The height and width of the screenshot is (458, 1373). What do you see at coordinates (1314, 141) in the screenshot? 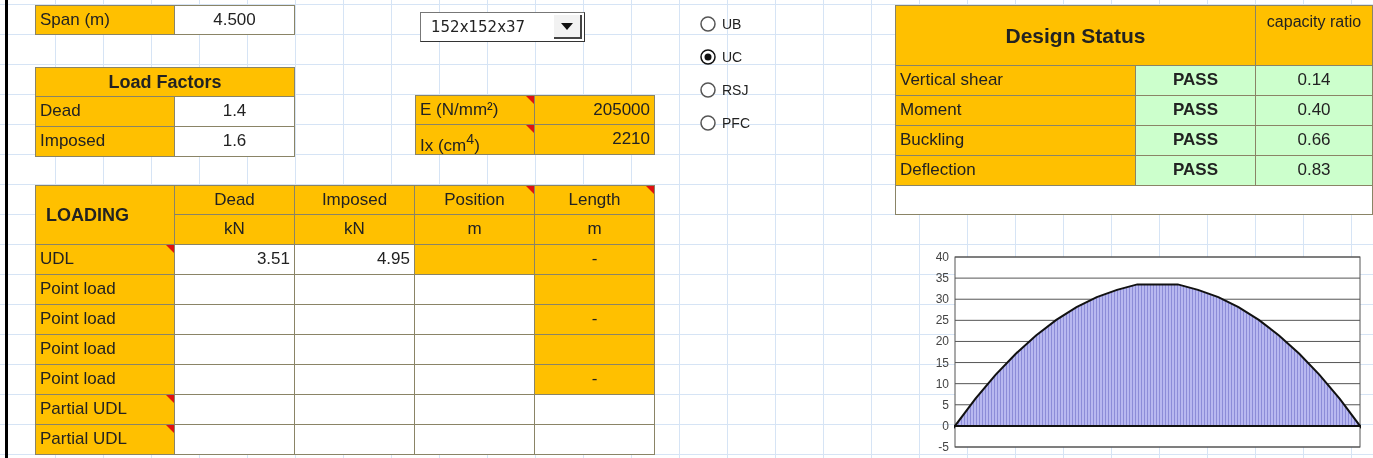
I see `table-cell: 0.66` at bounding box center [1314, 141].